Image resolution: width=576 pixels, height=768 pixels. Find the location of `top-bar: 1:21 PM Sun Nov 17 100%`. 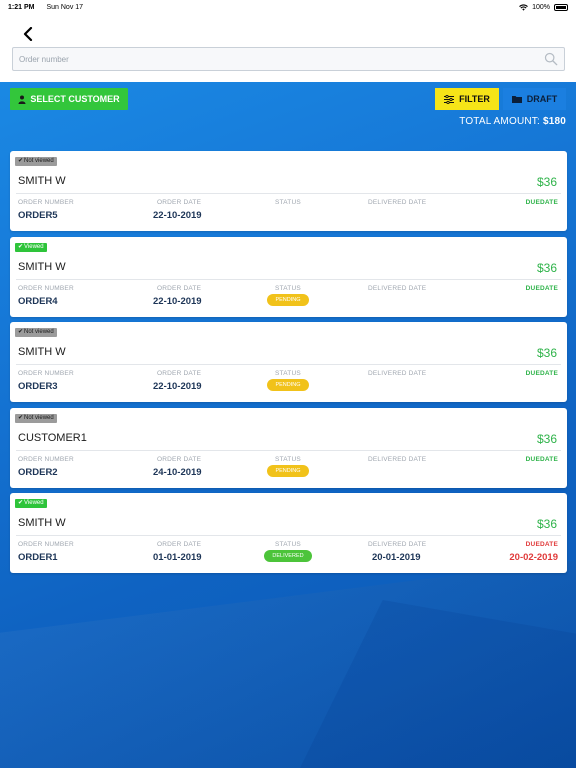

top-bar: 1:21 PM Sun Nov 17 100% is located at coordinates (288, 41).